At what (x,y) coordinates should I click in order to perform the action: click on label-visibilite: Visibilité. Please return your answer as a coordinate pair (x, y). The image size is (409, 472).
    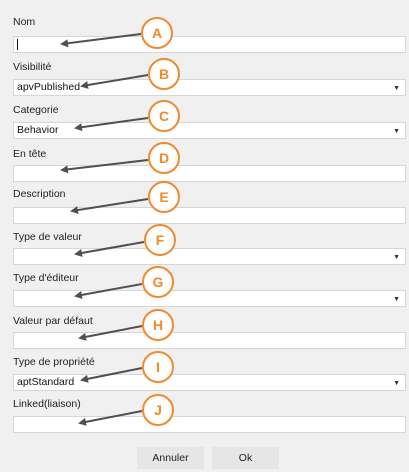
    Looking at the image, I should click on (32, 67).